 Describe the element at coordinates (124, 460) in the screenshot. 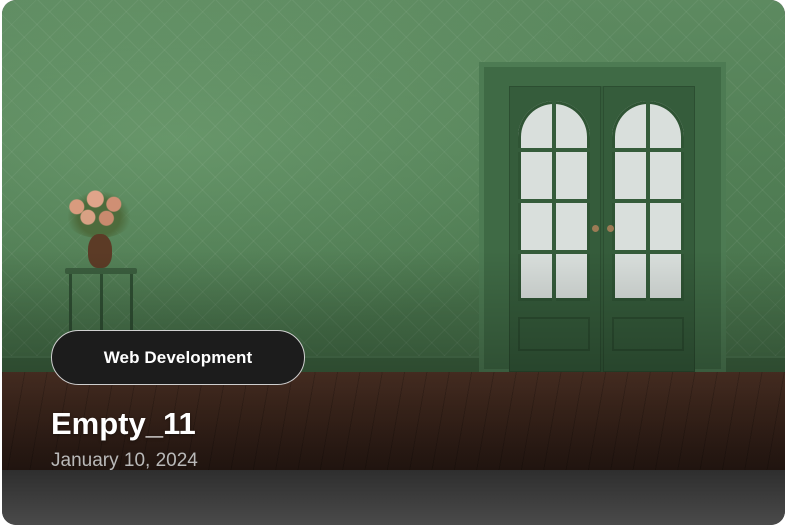

I see `post-date: January 10, 2024` at that location.